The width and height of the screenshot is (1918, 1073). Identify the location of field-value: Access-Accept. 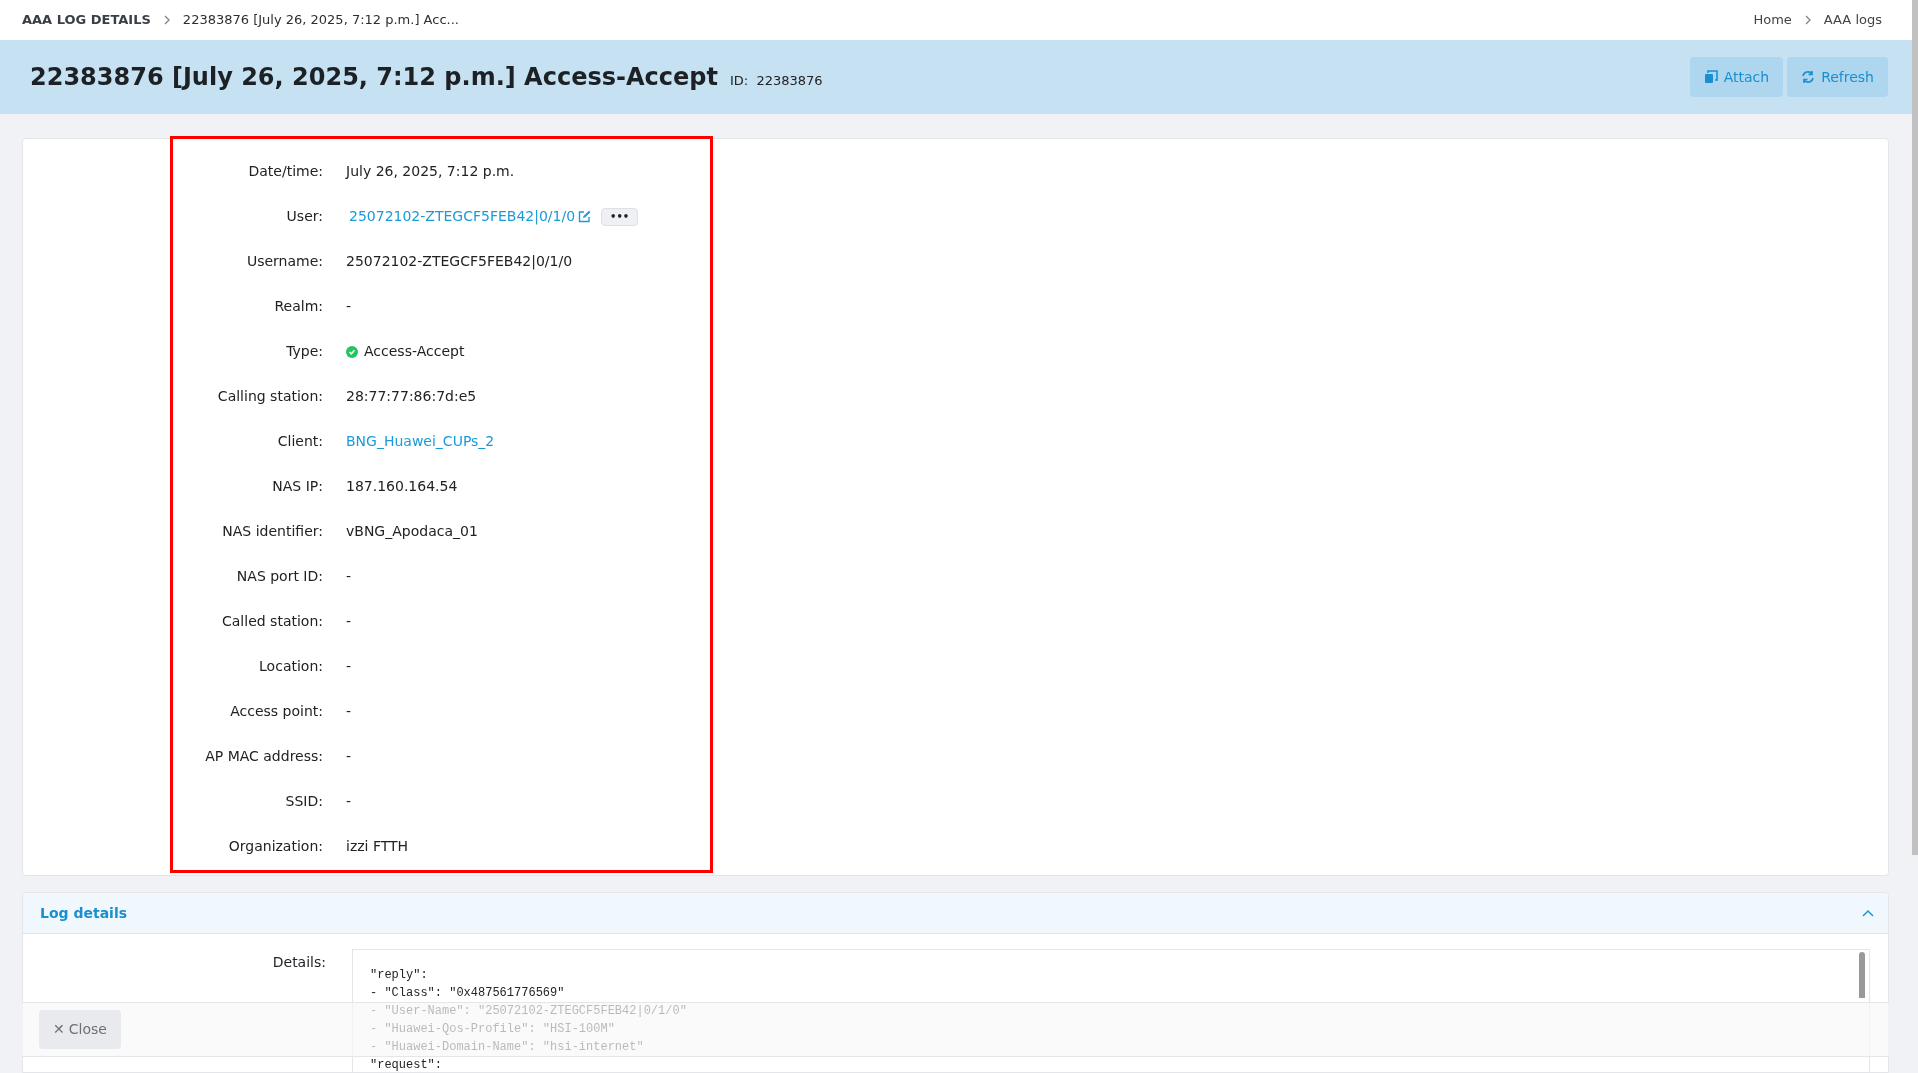
(414, 351).